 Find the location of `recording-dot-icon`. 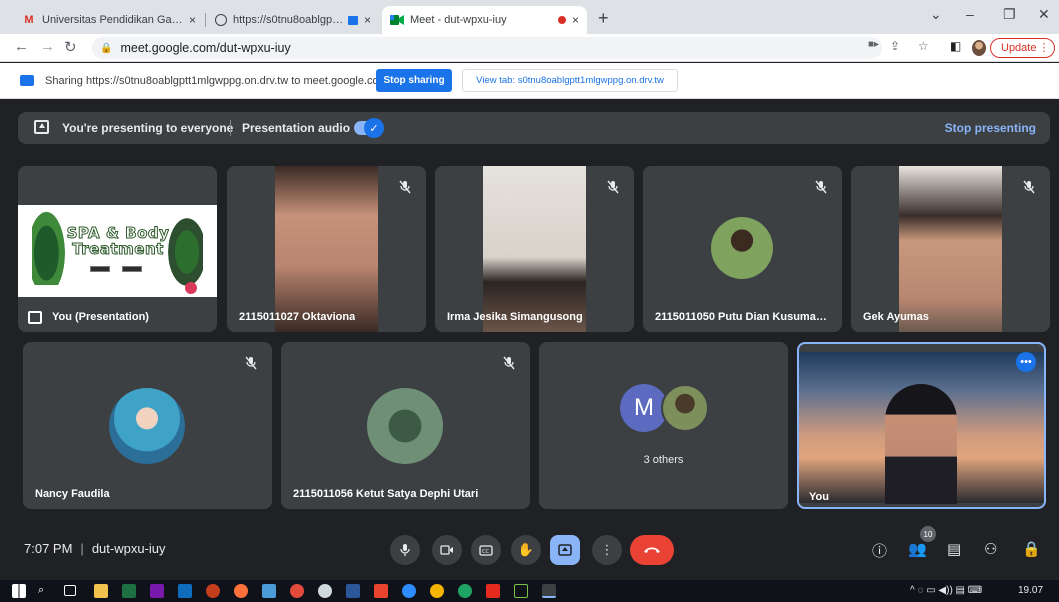

recording-dot-icon is located at coordinates (561, 20).